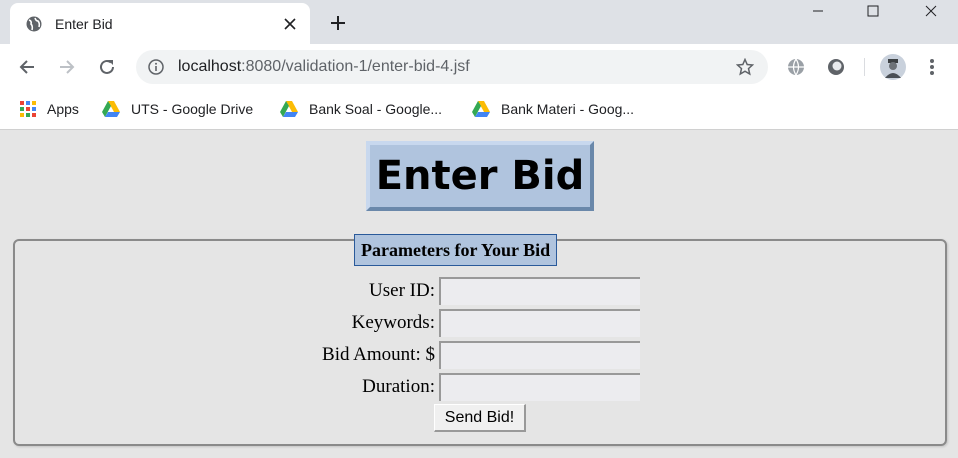  I want to click on new-tab-plus-icon, so click(338, 23).